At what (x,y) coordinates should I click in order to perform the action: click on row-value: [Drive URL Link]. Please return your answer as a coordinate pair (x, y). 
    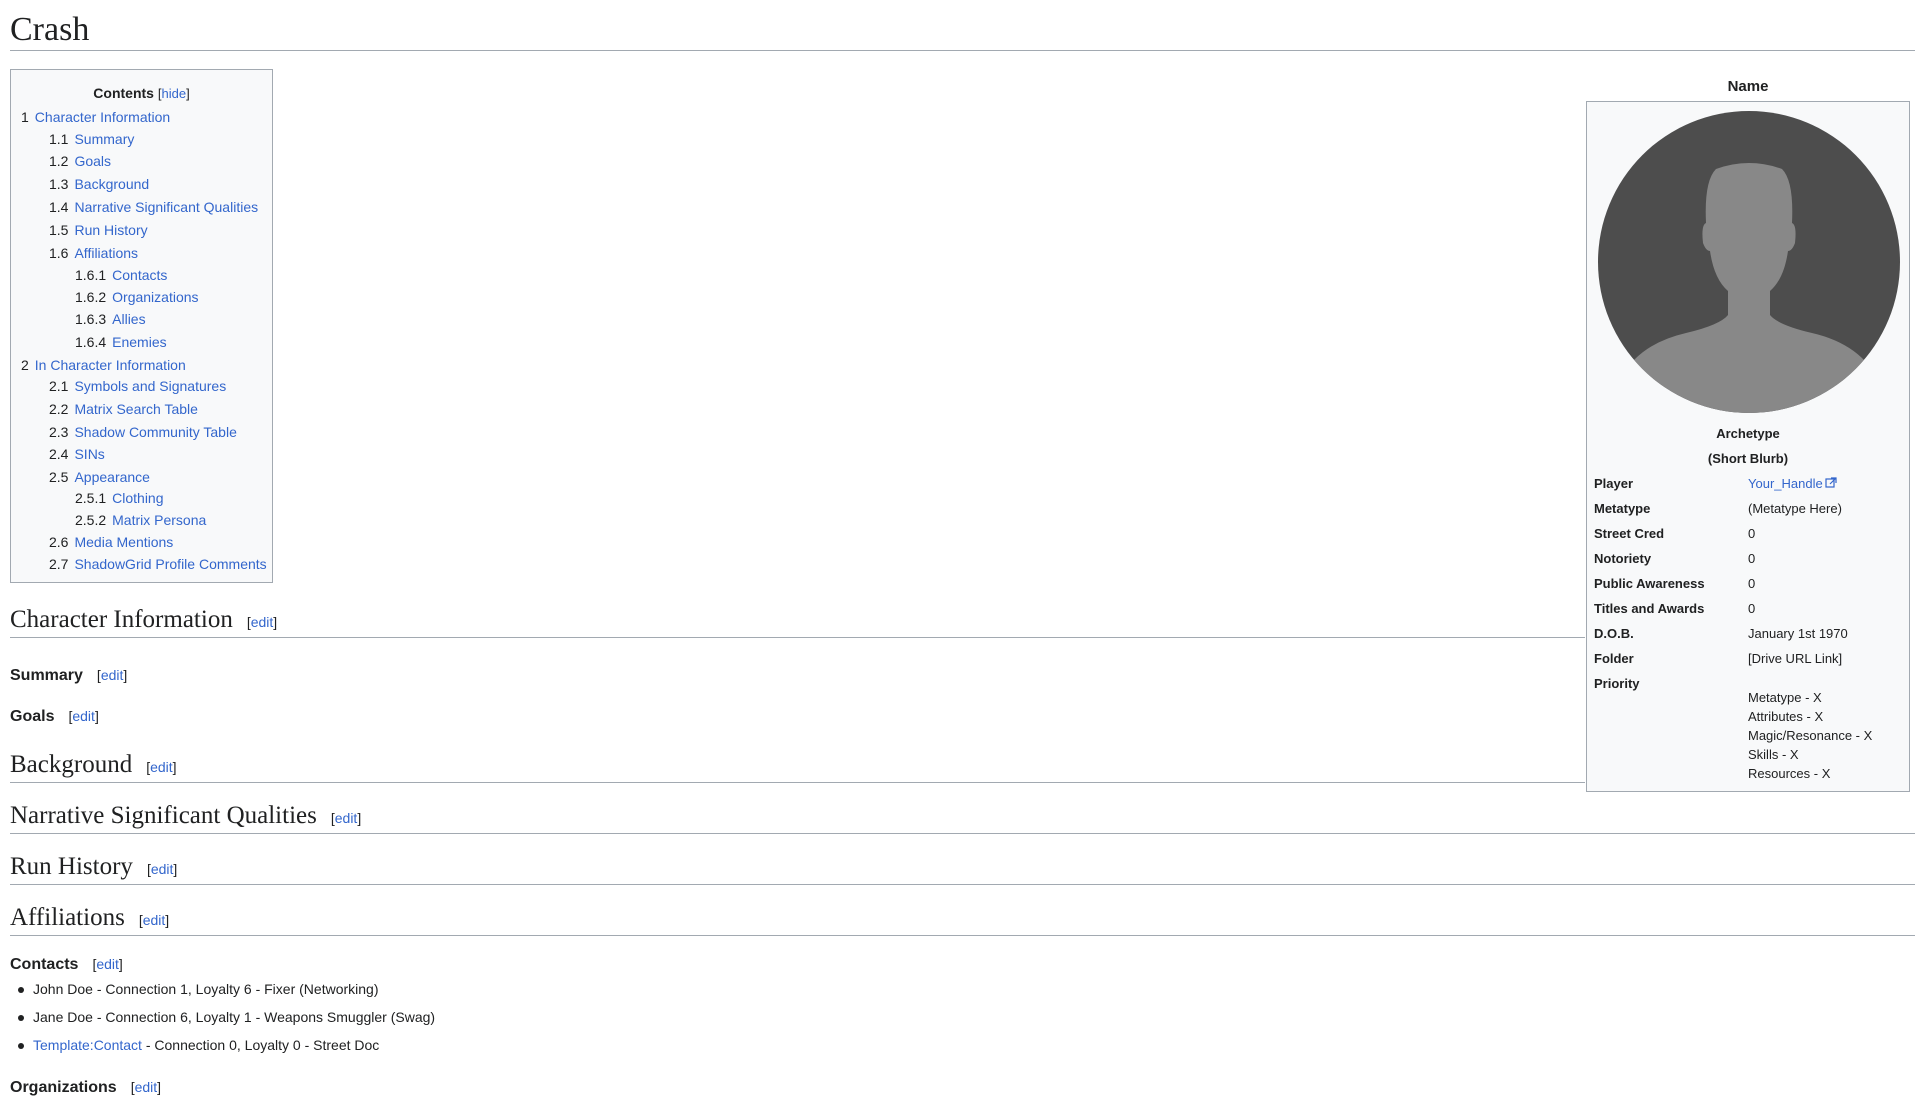
    Looking at the image, I should click on (1795, 658).